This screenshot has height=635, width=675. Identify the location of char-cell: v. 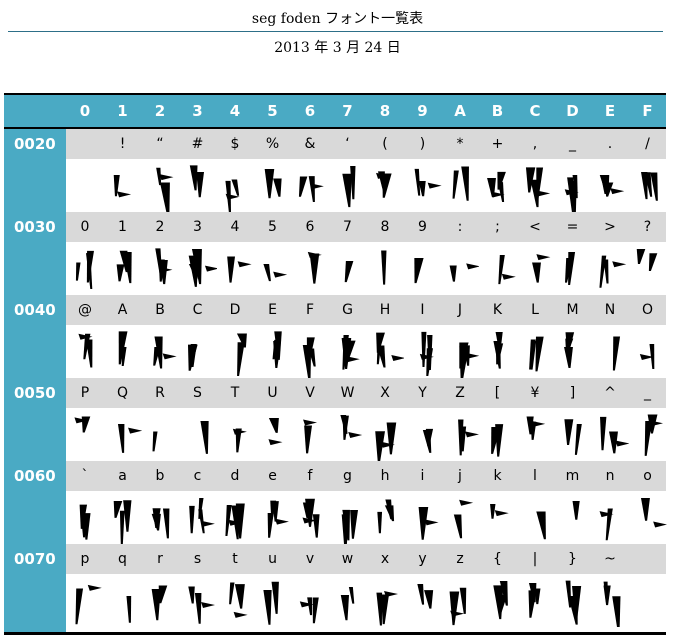
(310, 559).